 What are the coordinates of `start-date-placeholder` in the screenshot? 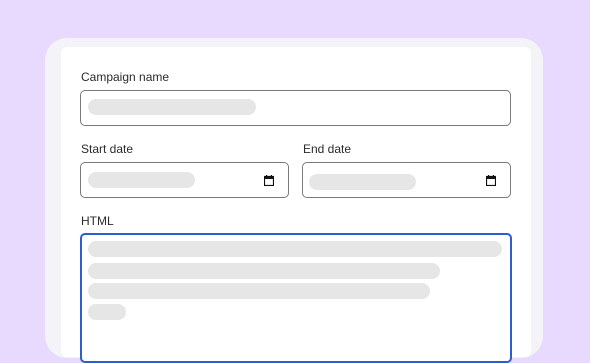 It's located at (141, 180).